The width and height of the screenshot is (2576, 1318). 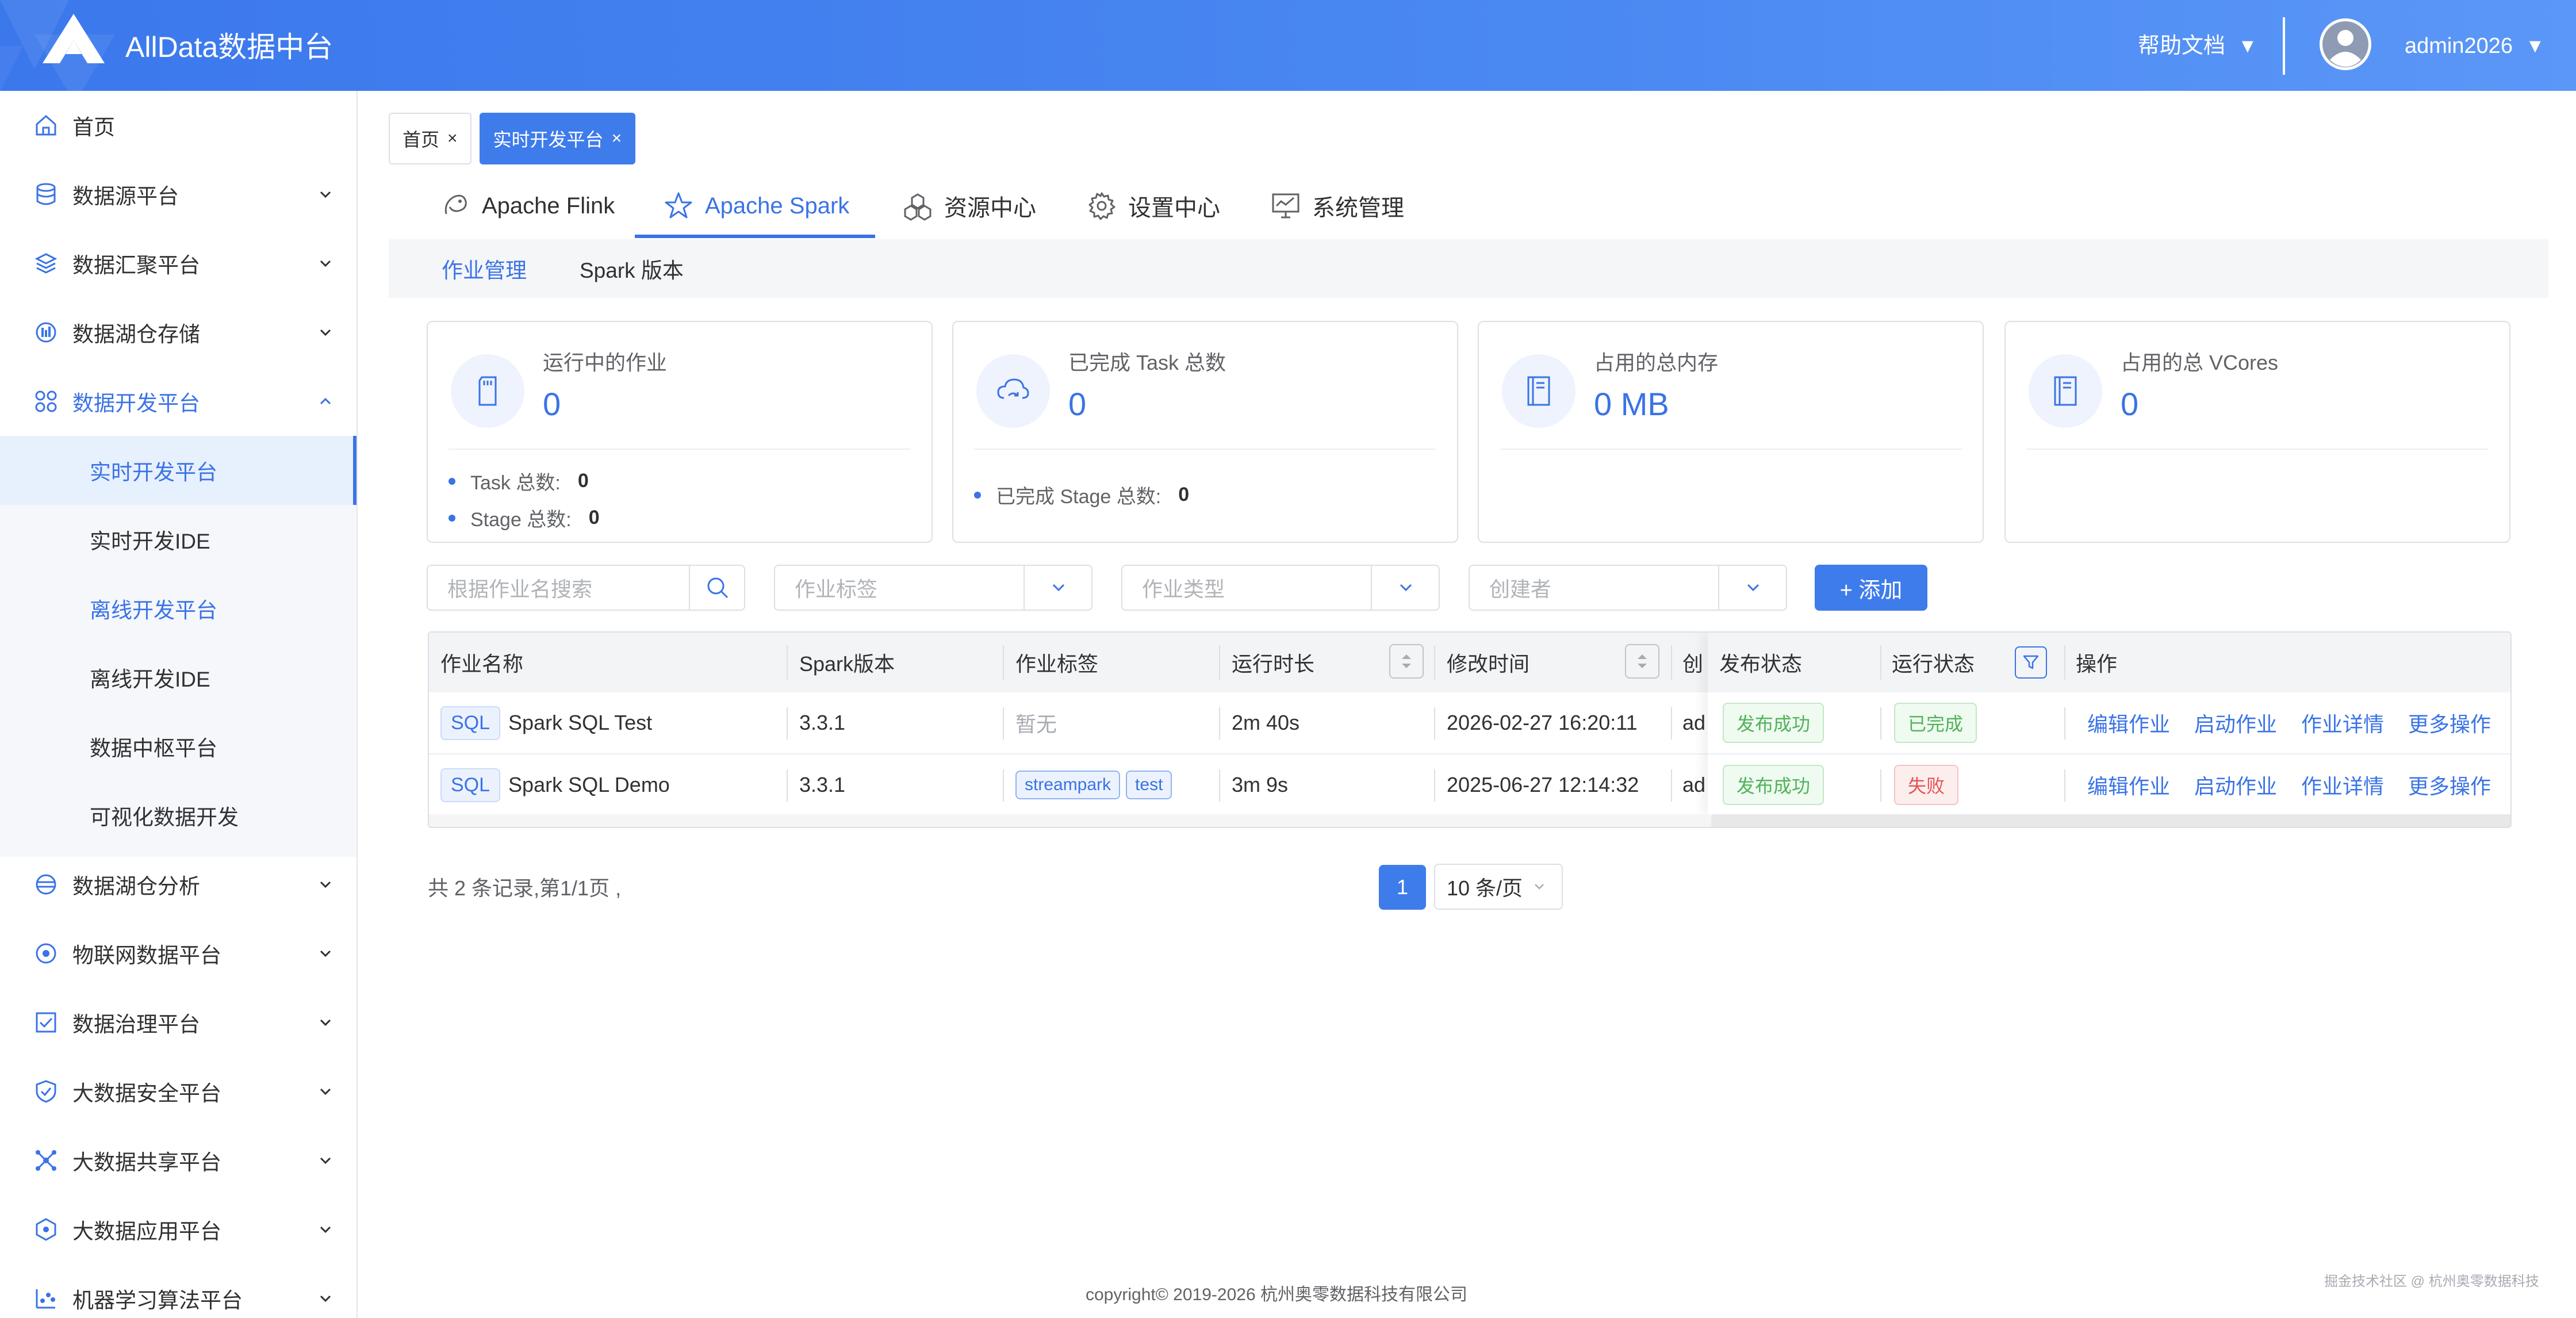 What do you see at coordinates (1057, 588) in the screenshot?
I see `tag-dropdown-toggle` at bounding box center [1057, 588].